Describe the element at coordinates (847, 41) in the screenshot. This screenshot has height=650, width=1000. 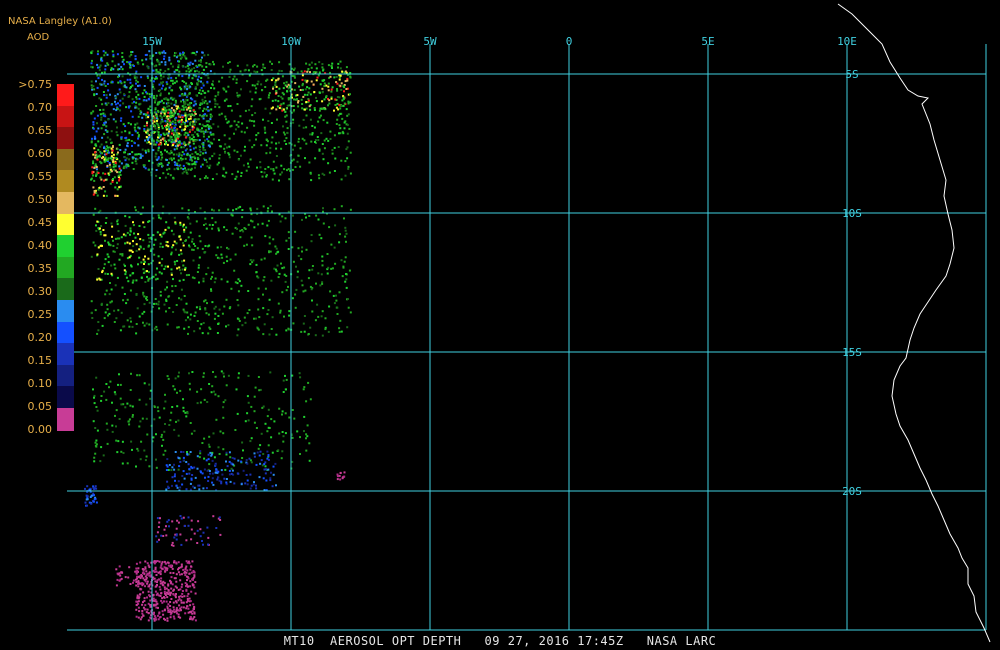
I see `longitude-label: 10E` at that location.